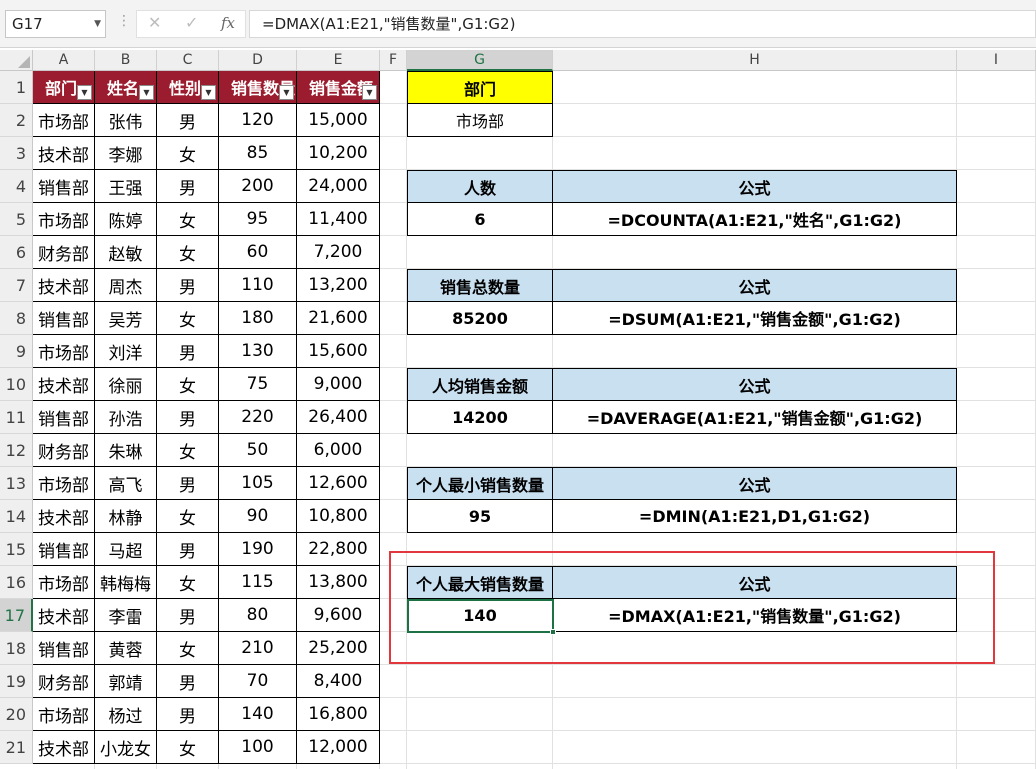 This screenshot has width=1036, height=769. What do you see at coordinates (258, 252) in the screenshot?
I see `table-cell: 60` at bounding box center [258, 252].